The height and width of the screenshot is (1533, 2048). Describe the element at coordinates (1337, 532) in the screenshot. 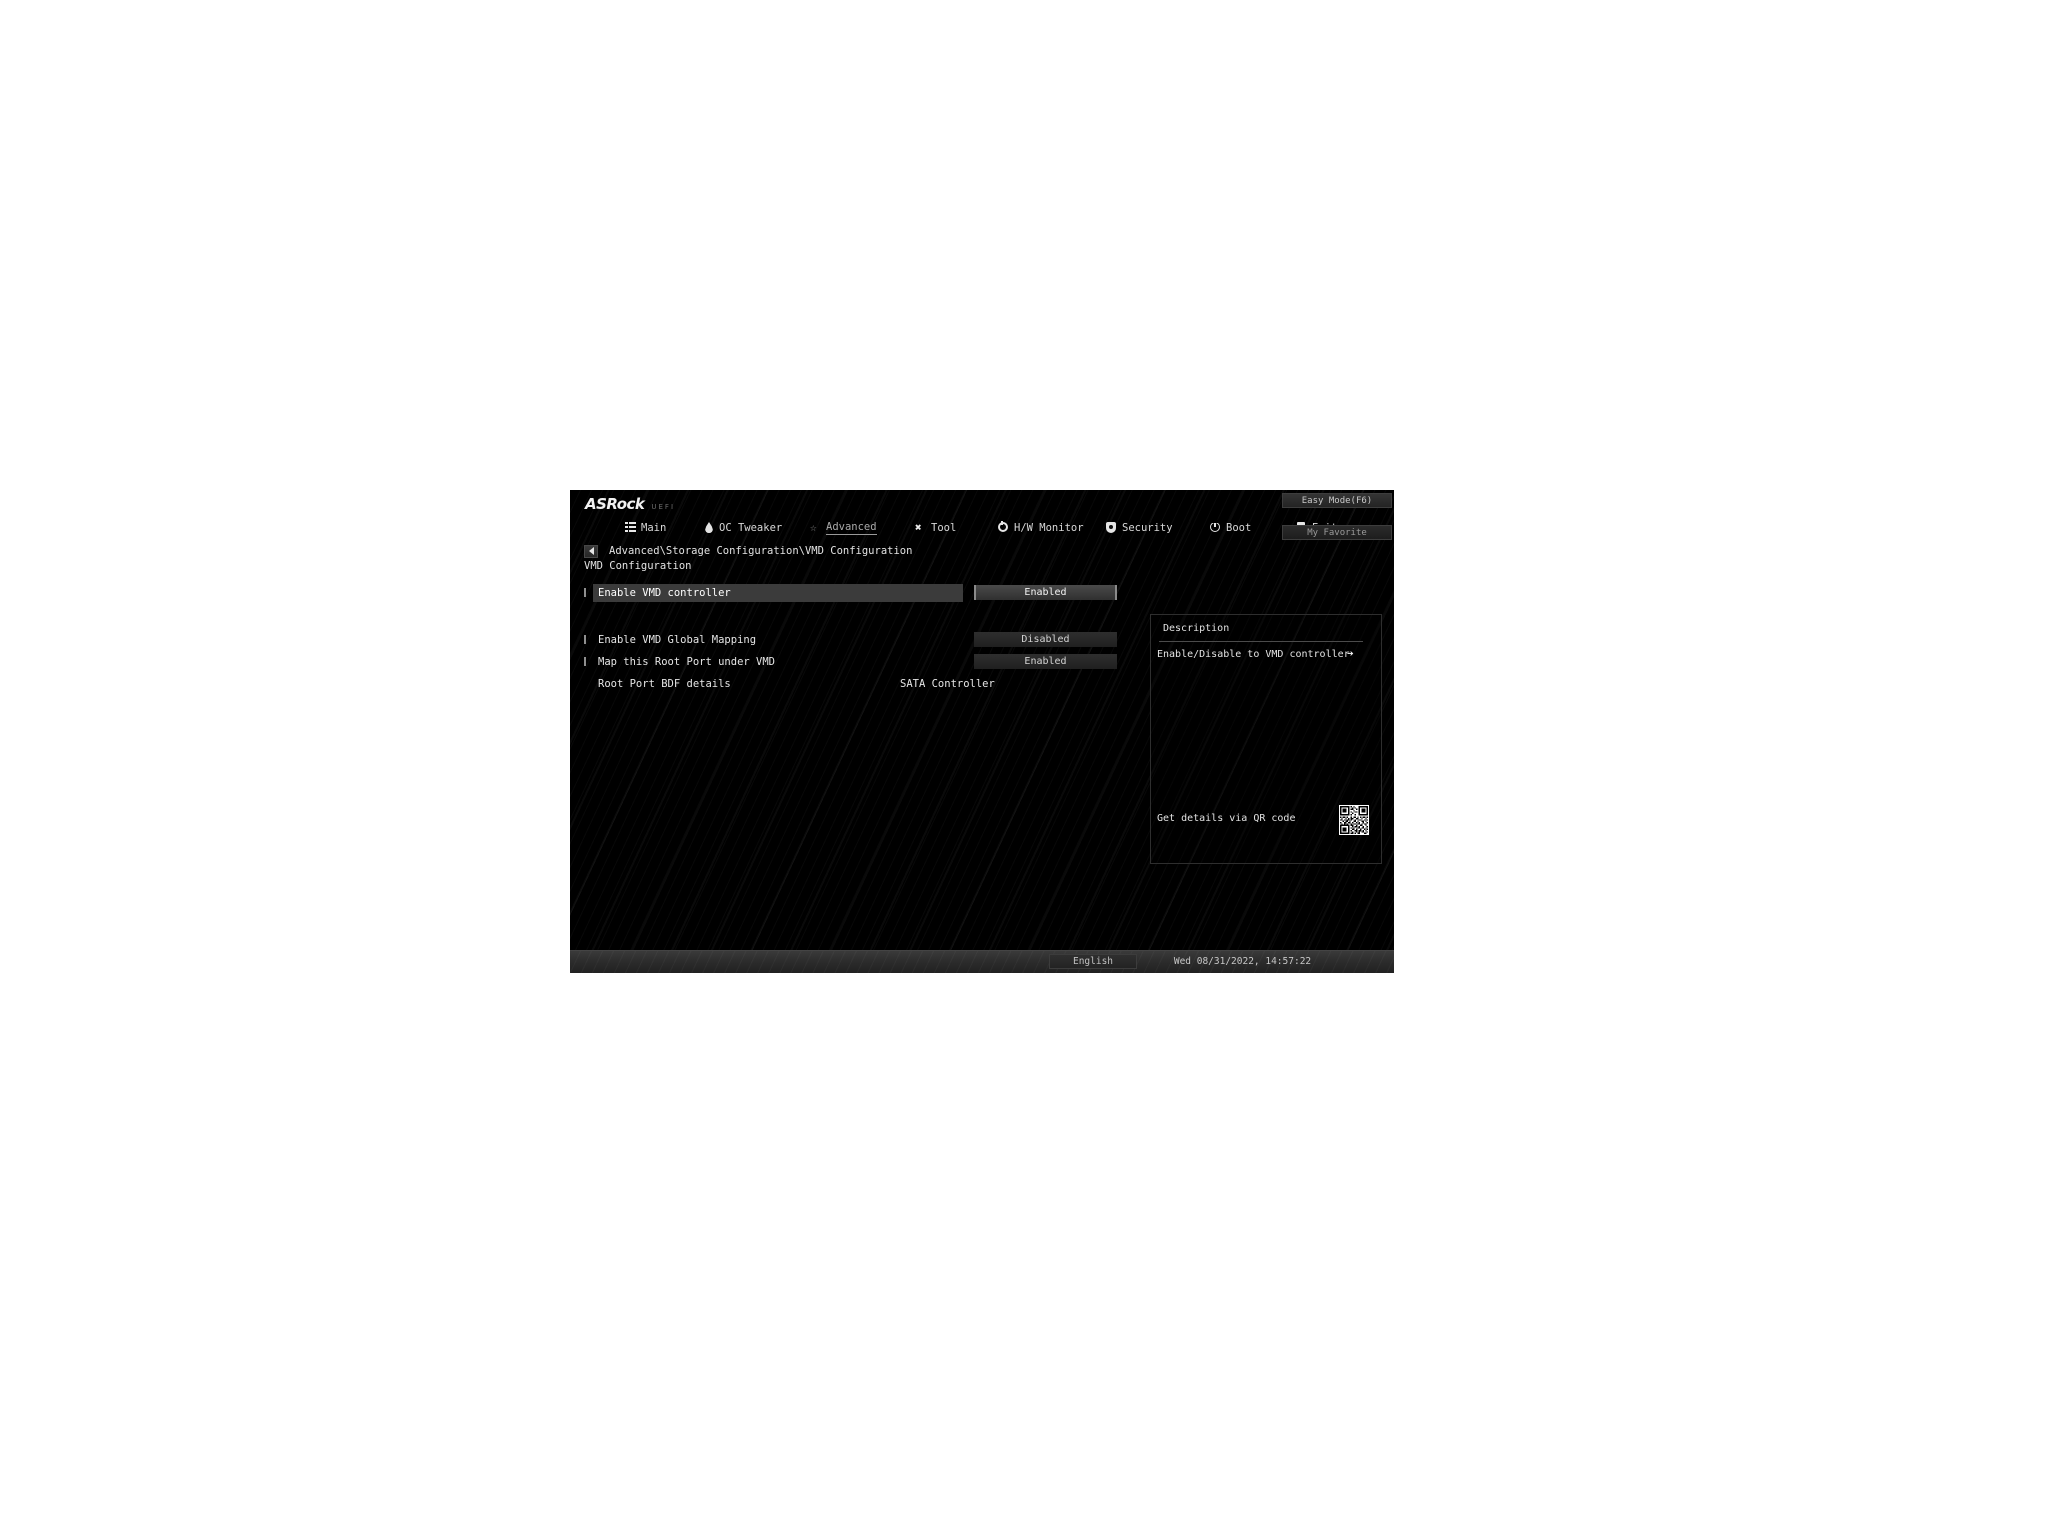

I see `my-favorite-button: My Favorite` at that location.